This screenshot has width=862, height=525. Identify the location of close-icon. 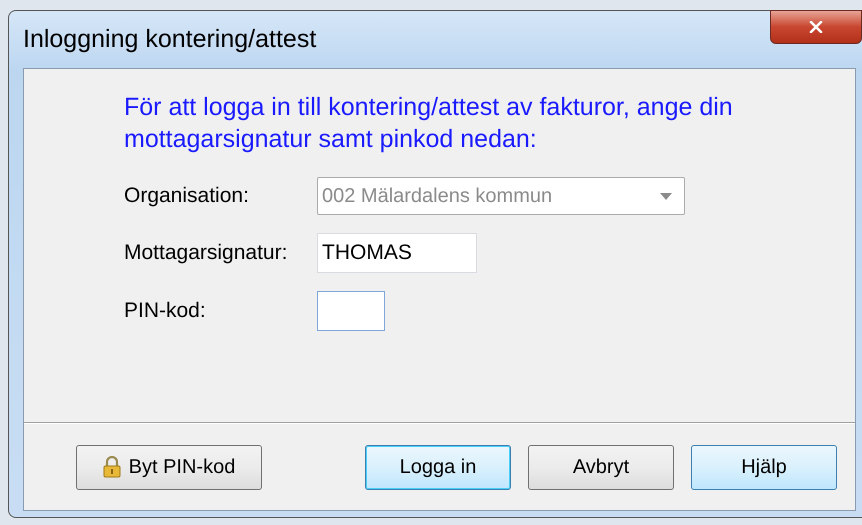
(816, 27).